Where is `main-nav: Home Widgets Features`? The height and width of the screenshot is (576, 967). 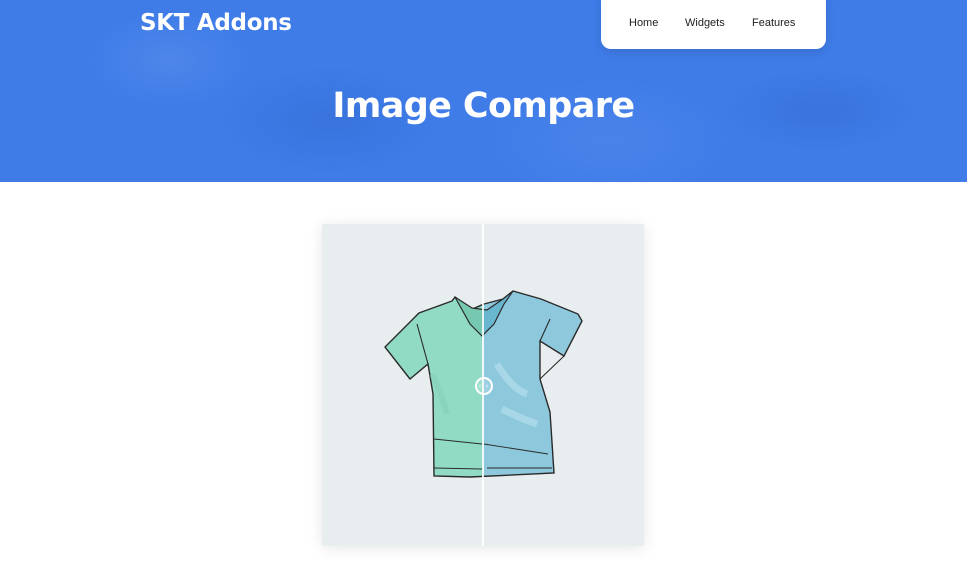
main-nav: Home Widgets Features is located at coordinates (713, 24).